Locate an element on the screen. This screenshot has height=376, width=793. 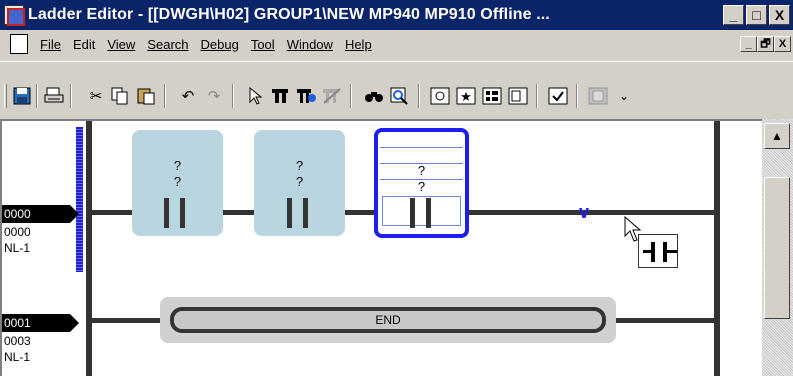
menu-view: View is located at coordinates (121, 44).